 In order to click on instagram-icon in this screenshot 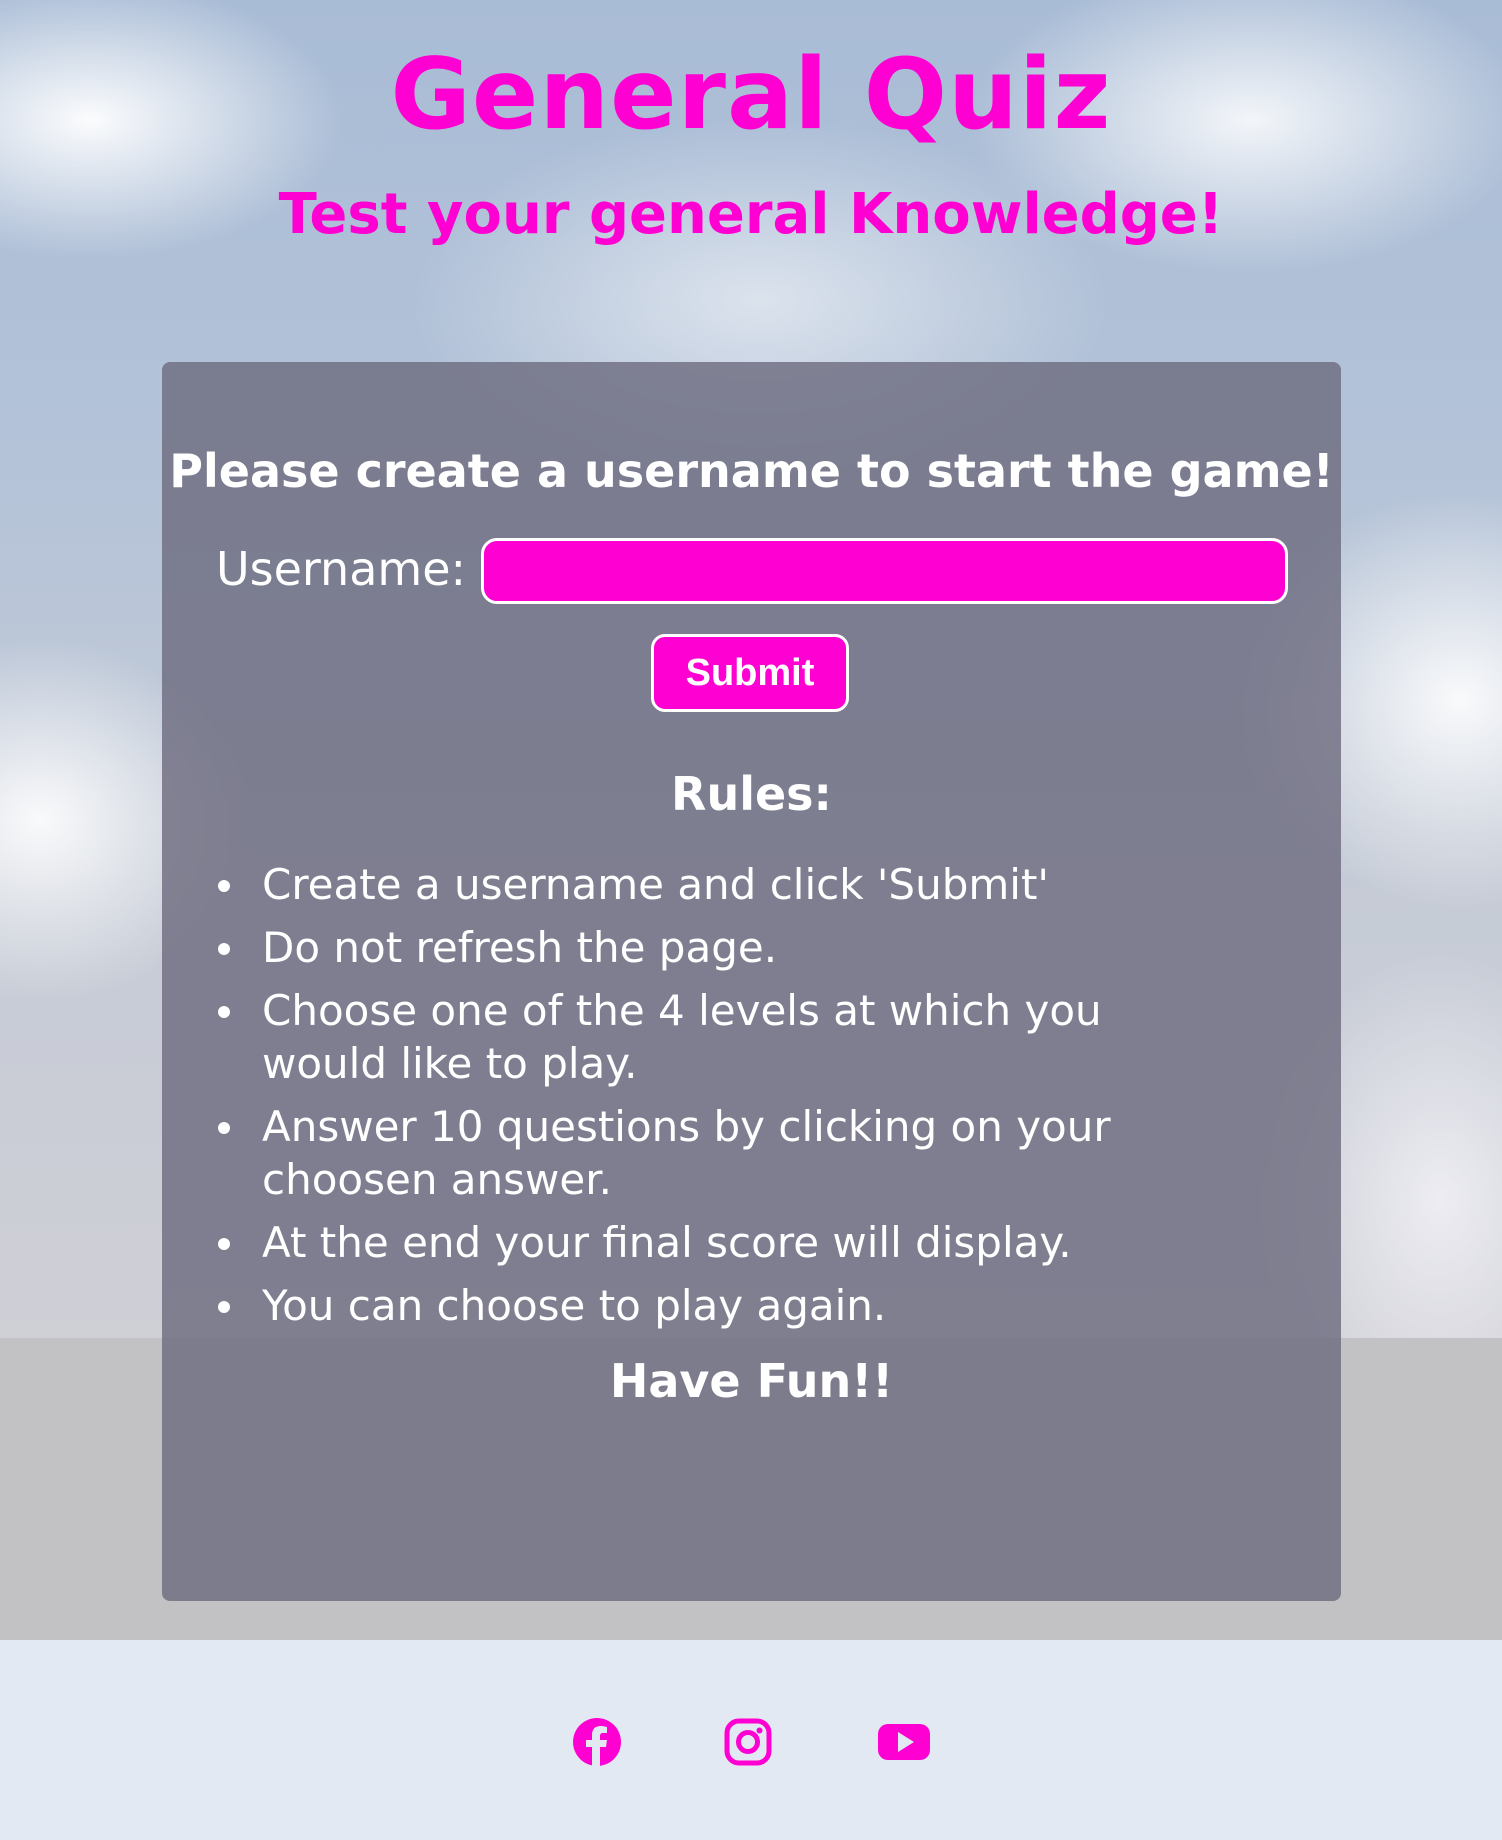, I will do `click(748, 1742)`.